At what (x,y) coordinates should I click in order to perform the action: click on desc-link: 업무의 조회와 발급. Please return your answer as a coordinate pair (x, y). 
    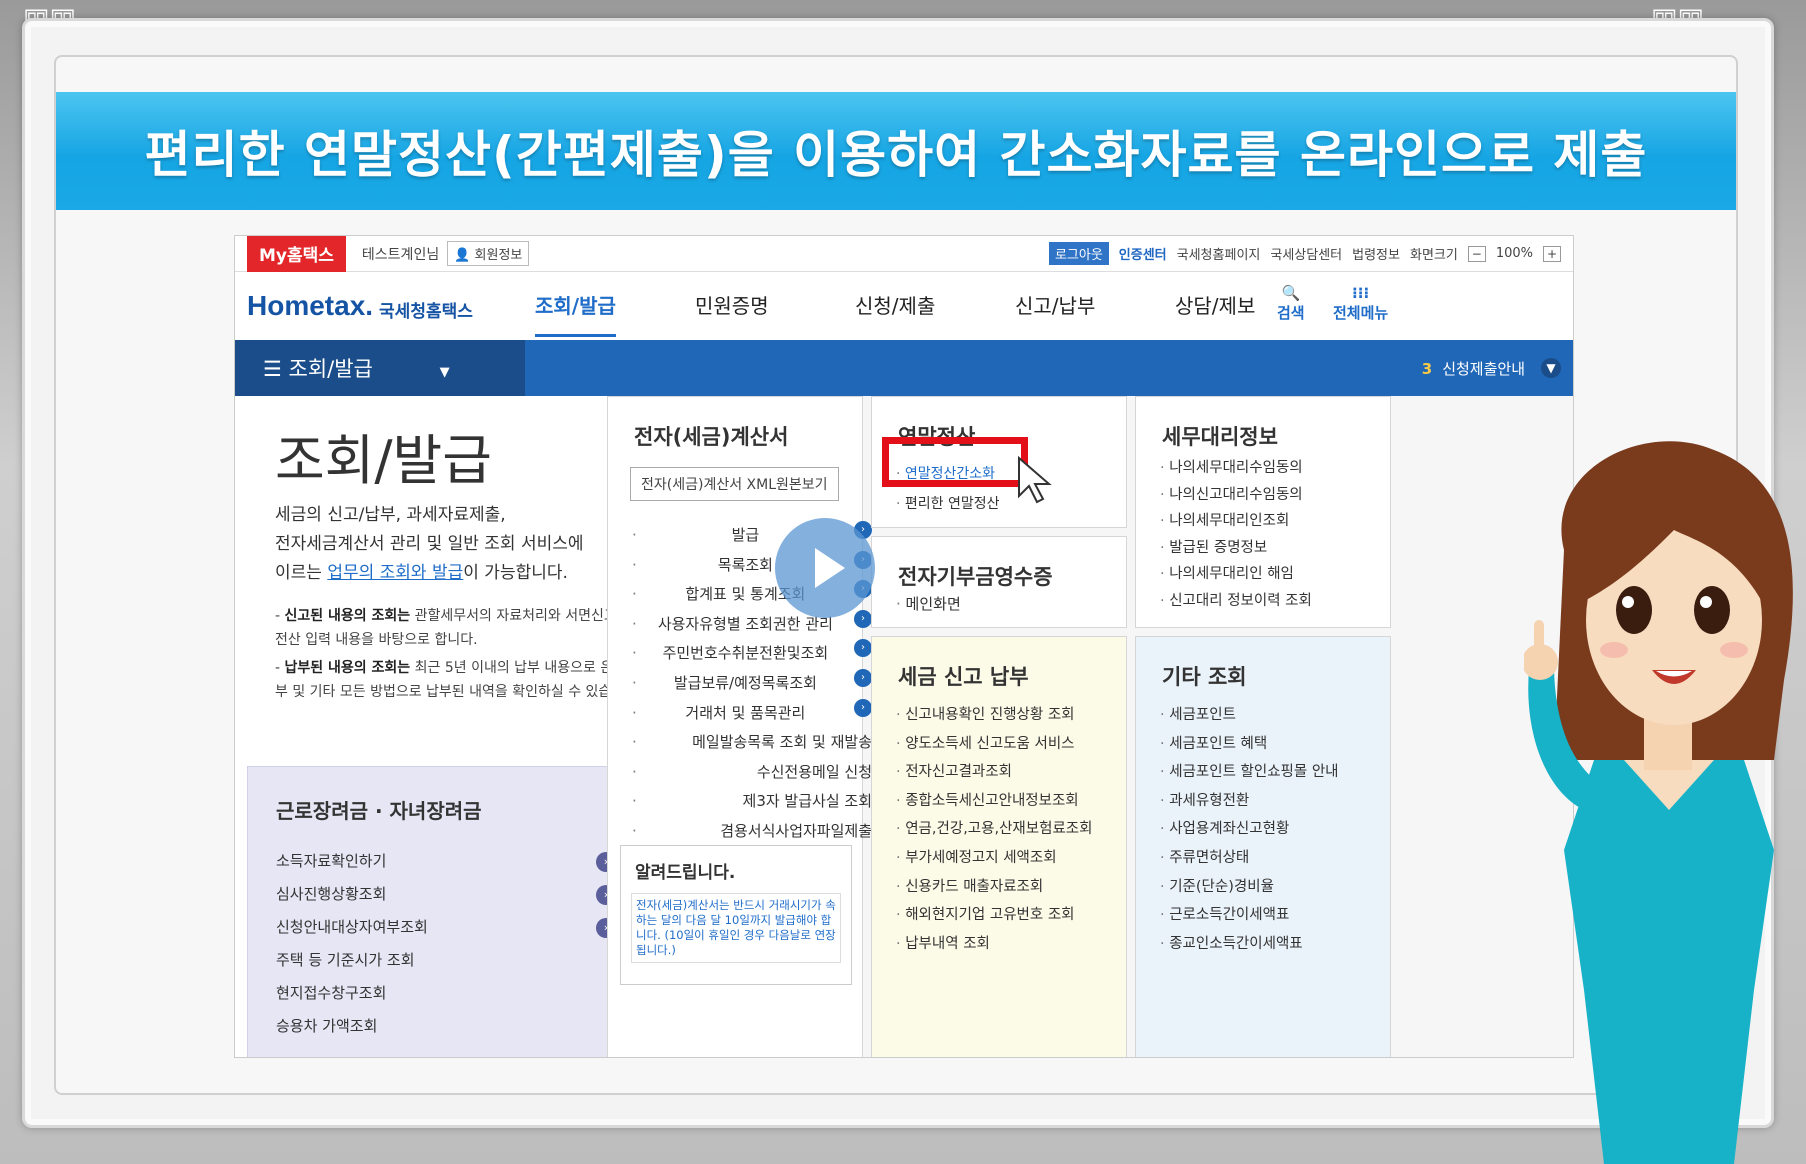
    Looking at the image, I should click on (395, 573).